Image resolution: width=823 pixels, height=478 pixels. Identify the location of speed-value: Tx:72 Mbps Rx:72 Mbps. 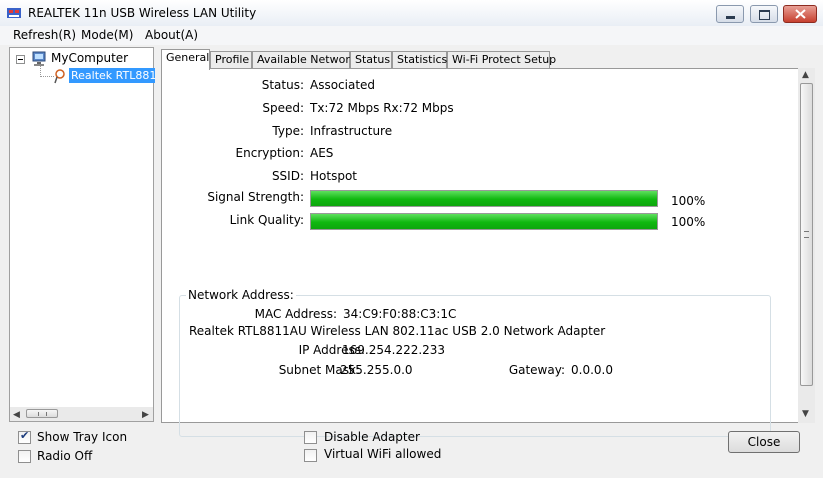
(382, 108).